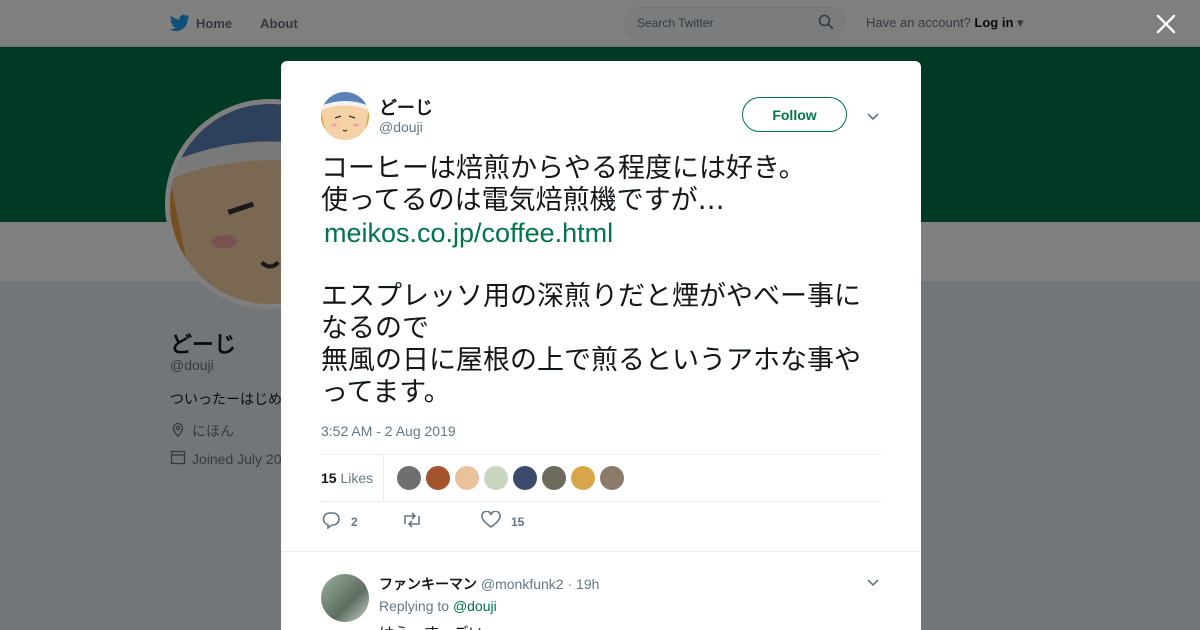 This screenshot has height=630, width=1200. Describe the element at coordinates (1166, 24) in the screenshot. I see `close-icon` at that location.